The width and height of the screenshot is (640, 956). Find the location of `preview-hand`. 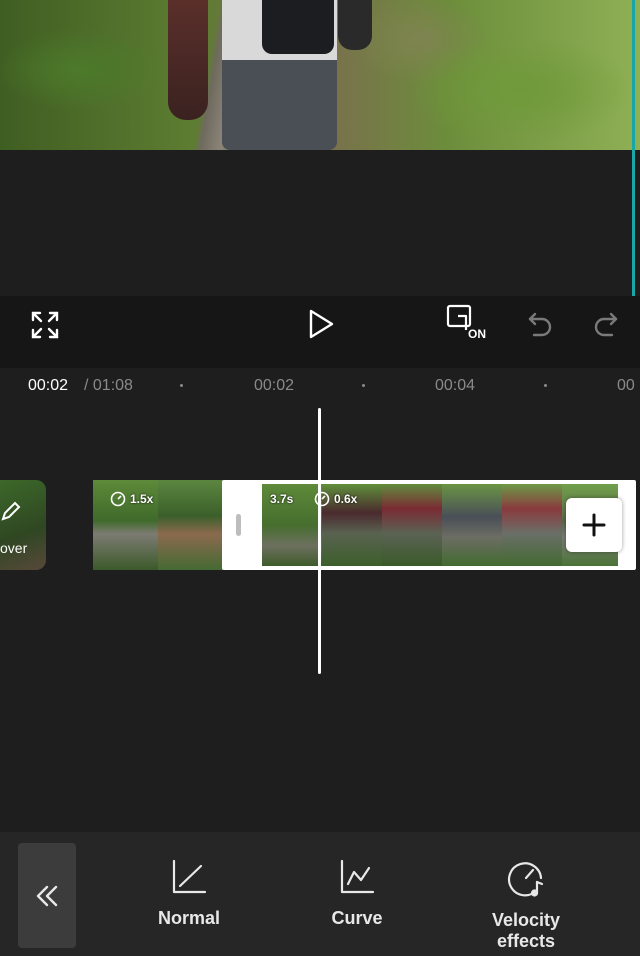

preview-hand is located at coordinates (355, 25).